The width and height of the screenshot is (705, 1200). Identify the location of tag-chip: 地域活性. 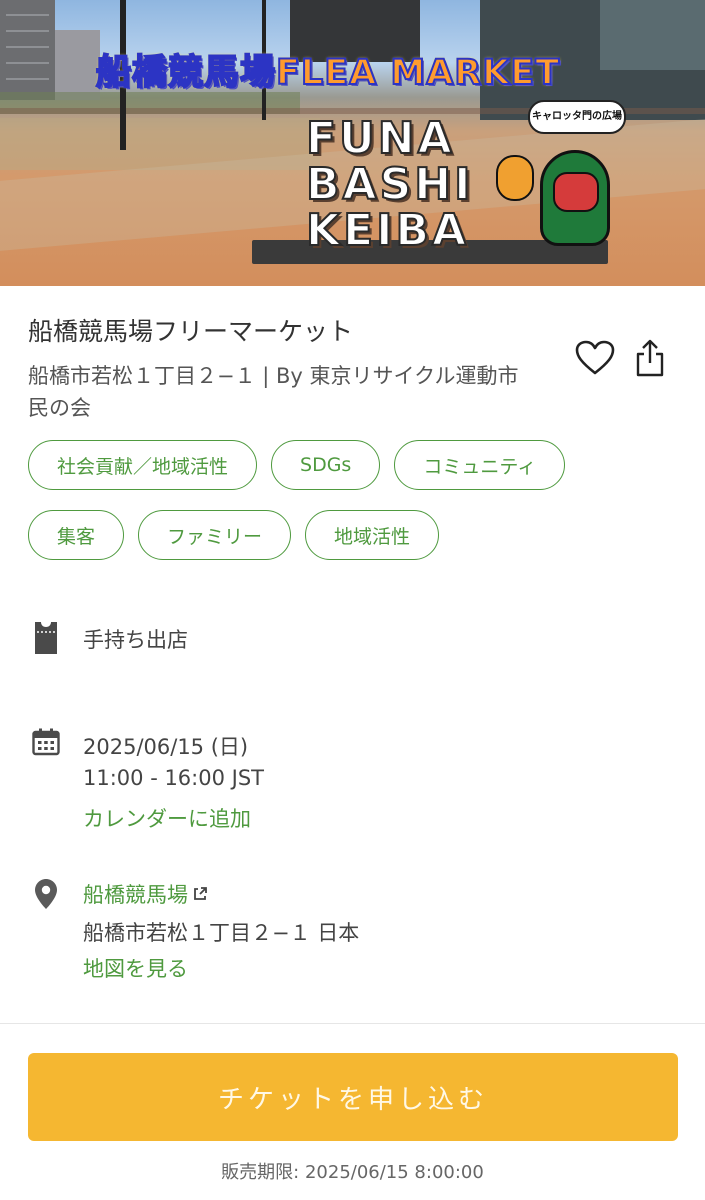
(372, 535).